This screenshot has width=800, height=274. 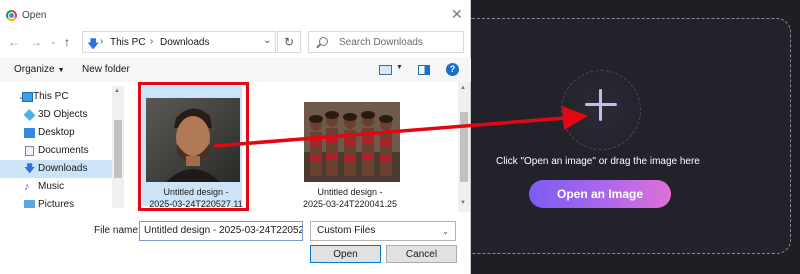 I want to click on open-button: Open, so click(x=345, y=254).